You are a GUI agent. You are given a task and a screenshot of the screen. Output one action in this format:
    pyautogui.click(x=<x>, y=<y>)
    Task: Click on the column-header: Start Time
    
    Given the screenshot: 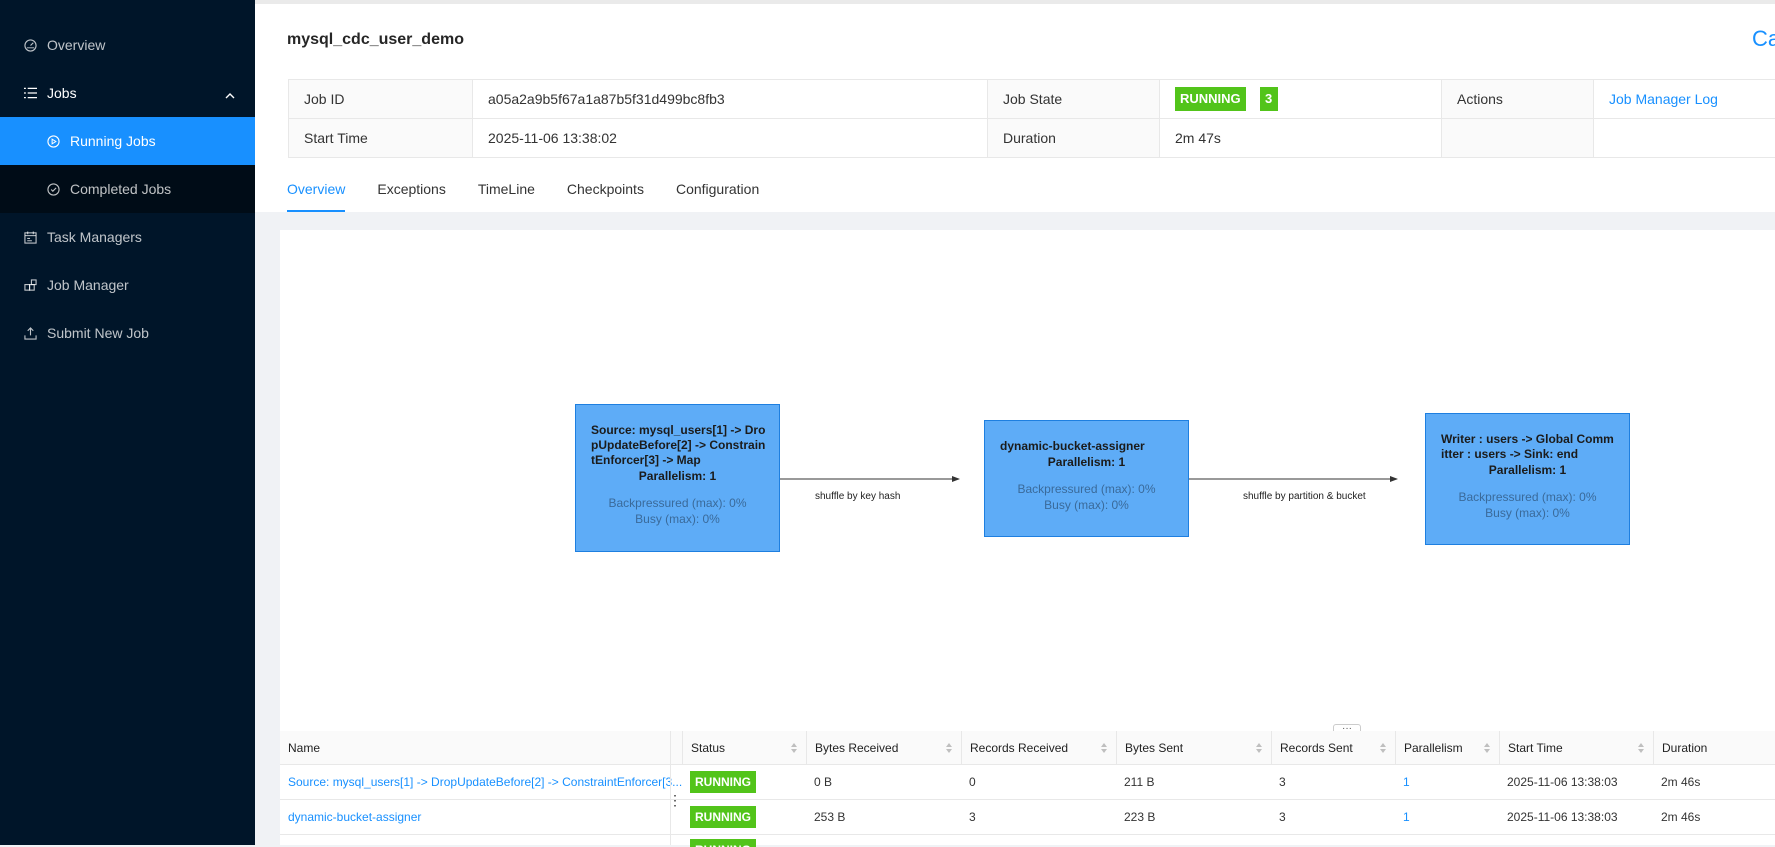 What is the action you would take?
    pyautogui.click(x=1535, y=748)
    